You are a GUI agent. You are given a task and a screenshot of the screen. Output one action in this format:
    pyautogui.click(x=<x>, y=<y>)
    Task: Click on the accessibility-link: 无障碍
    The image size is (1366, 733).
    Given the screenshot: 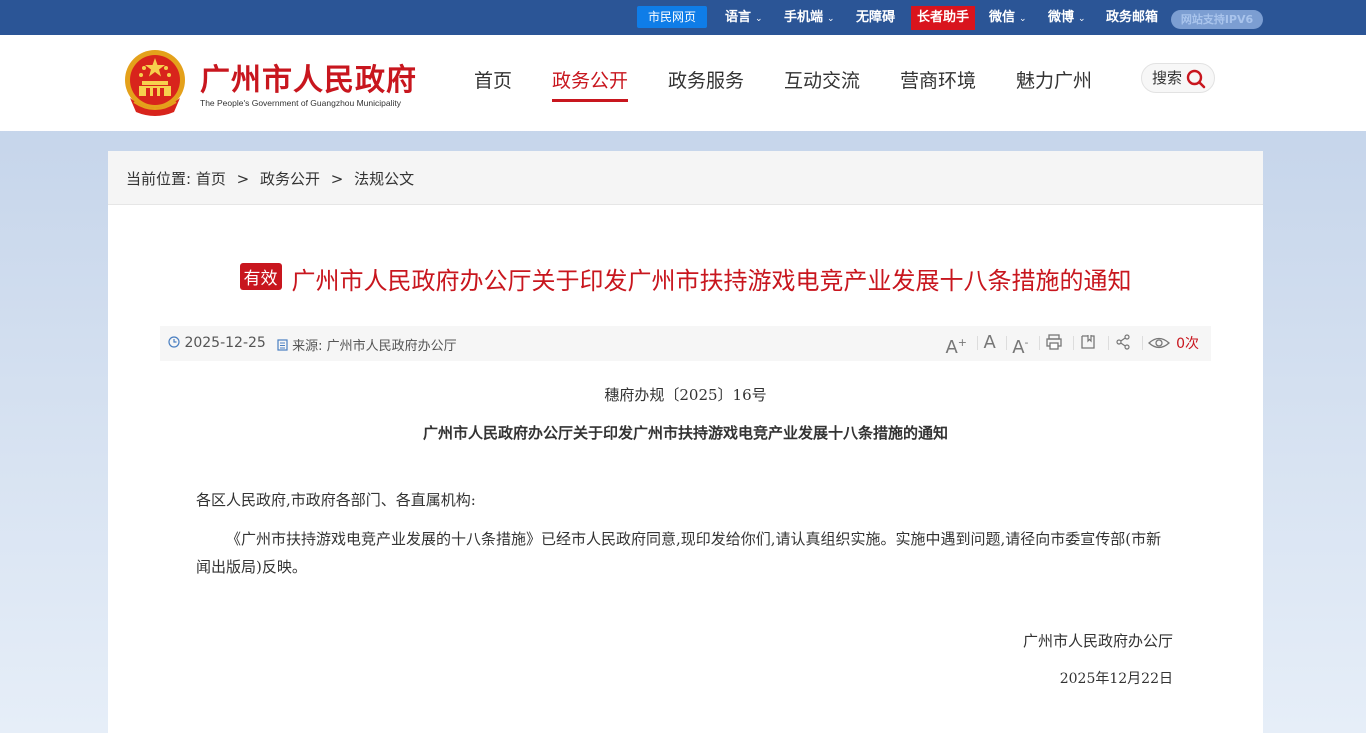 What is the action you would take?
    pyautogui.click(x=875, y=17)
    